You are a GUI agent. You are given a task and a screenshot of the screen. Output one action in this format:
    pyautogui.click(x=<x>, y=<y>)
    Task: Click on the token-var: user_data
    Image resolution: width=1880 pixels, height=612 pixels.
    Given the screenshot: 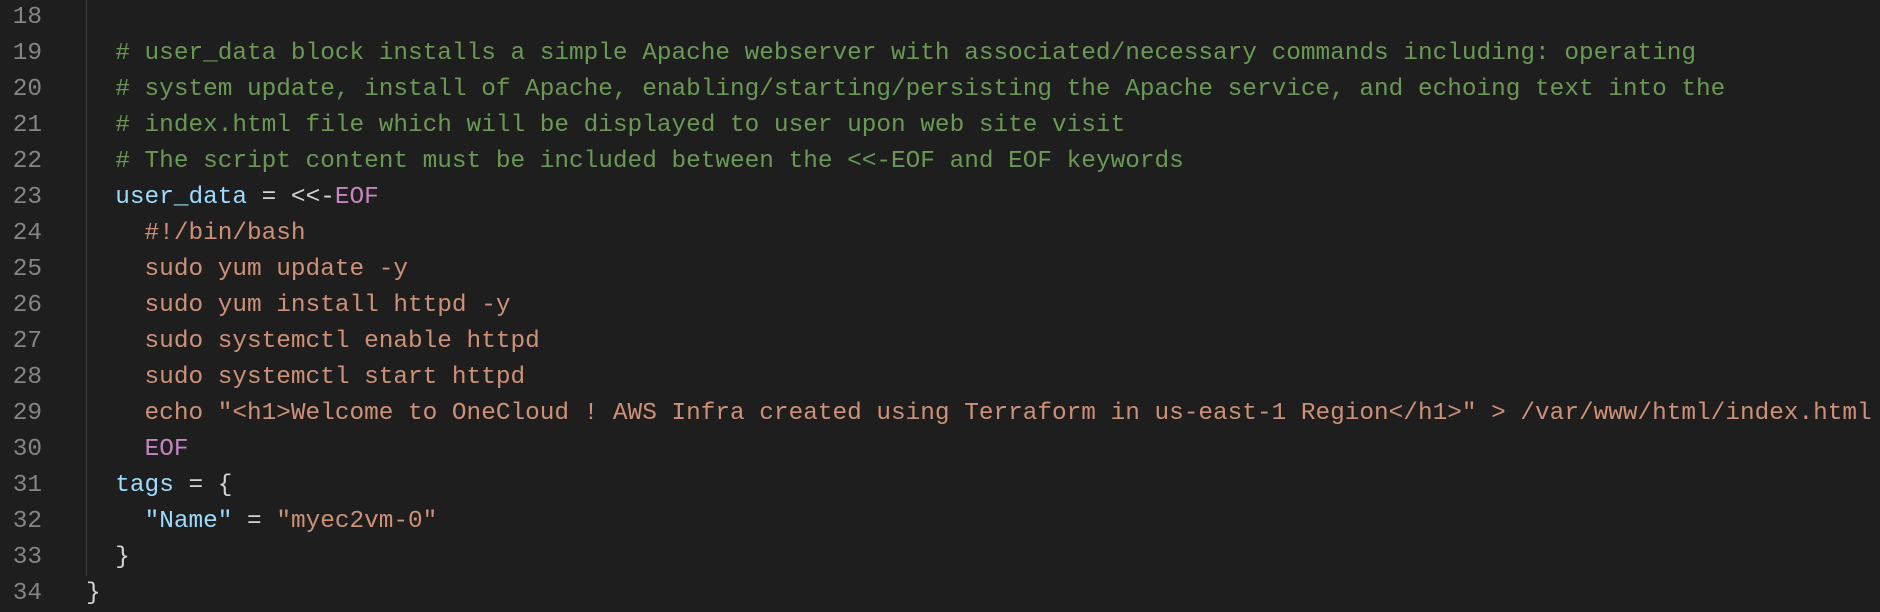 What is the action you would take?
    pyautogui.click(x=181, y=197)
    